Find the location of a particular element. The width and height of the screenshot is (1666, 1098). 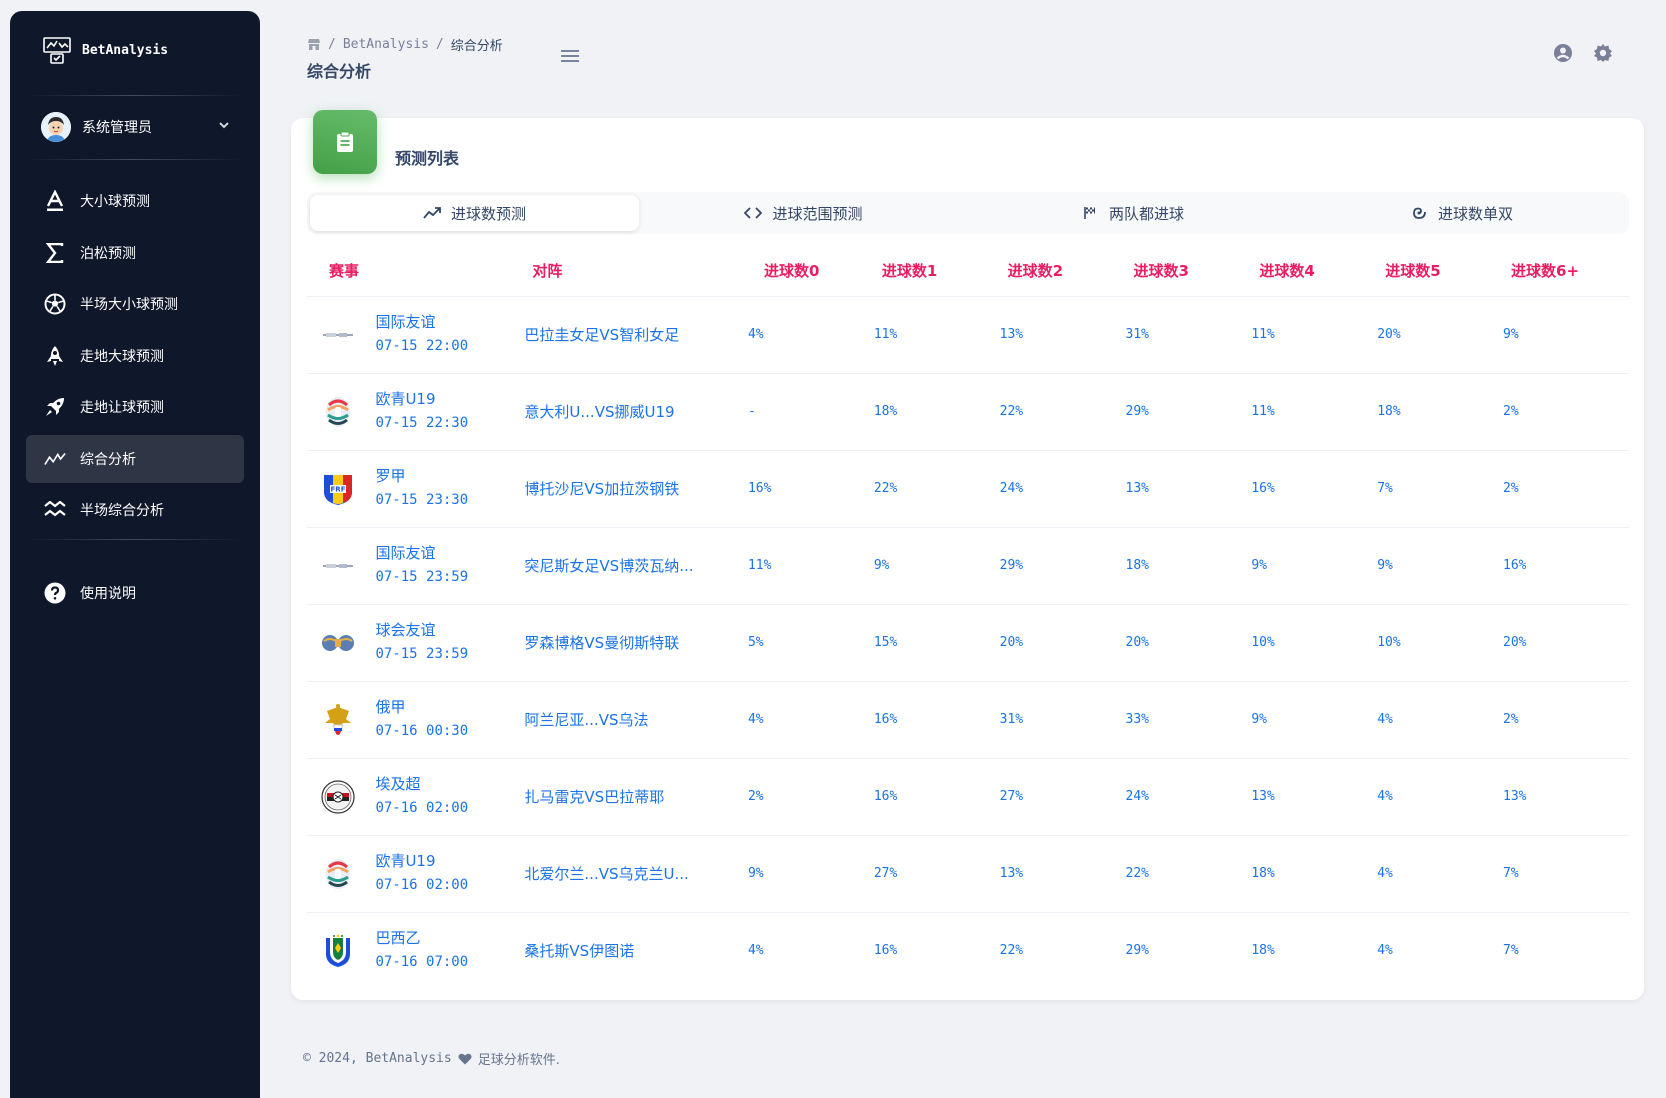

league-cell: 俄甲 07-16 00:30 is located at coordinates (446, 720).